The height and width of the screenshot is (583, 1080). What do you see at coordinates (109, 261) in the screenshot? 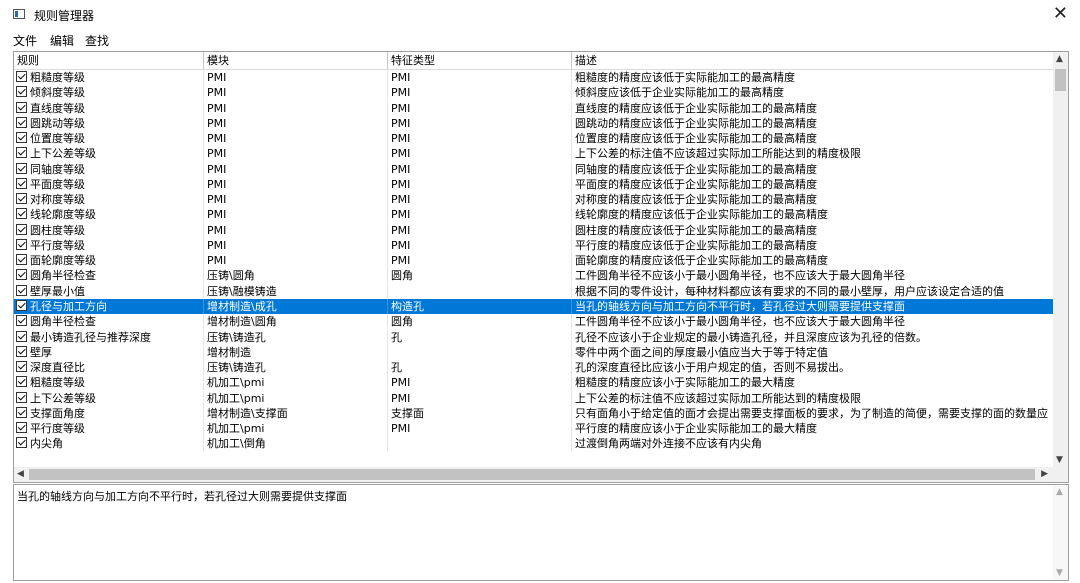
I see `rule-cell: 面轮廓度等级` at bounding box center [109, 261].